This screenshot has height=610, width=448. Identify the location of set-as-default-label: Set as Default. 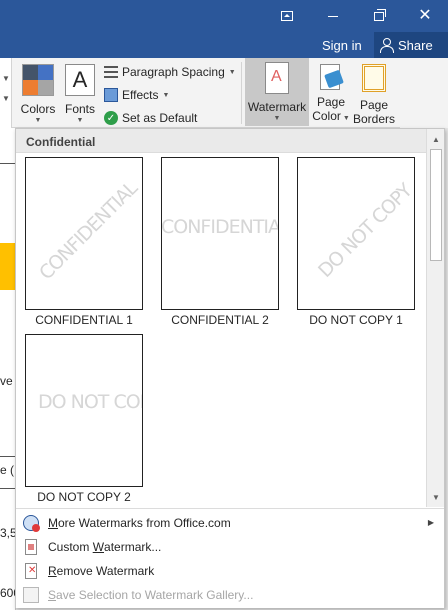
(160, 118).